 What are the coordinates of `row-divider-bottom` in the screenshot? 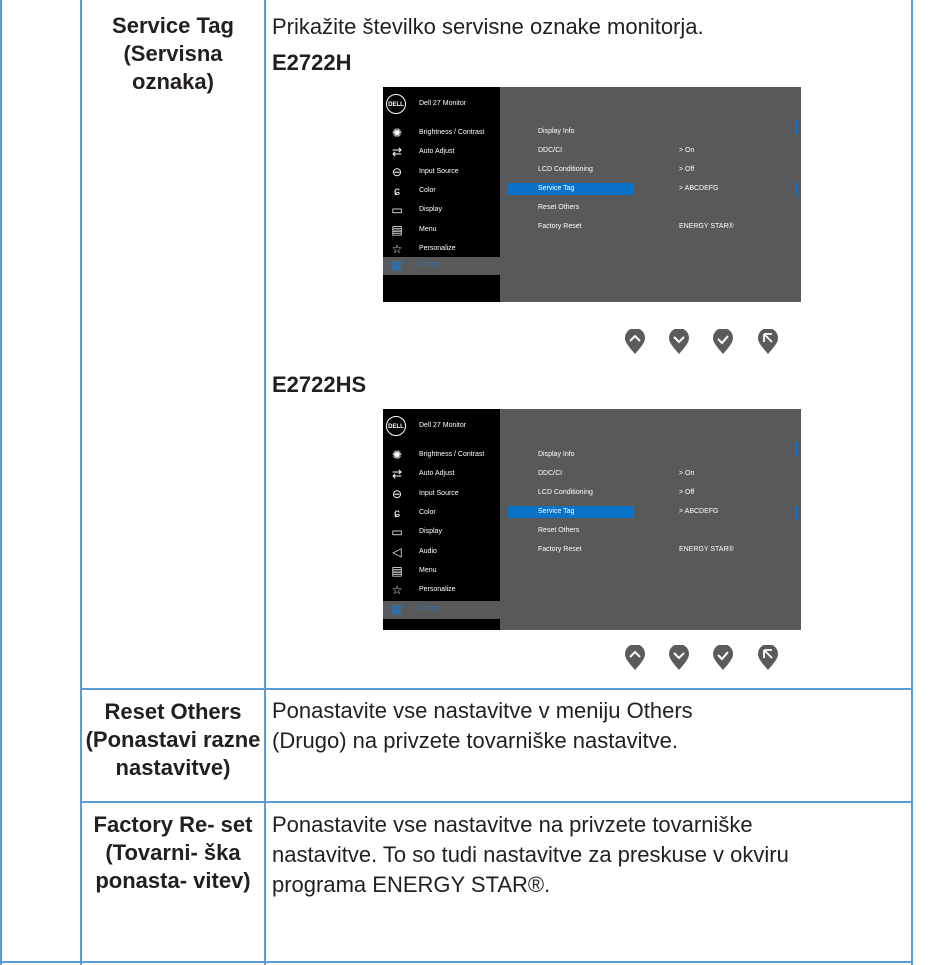 It's located at (456, 962).